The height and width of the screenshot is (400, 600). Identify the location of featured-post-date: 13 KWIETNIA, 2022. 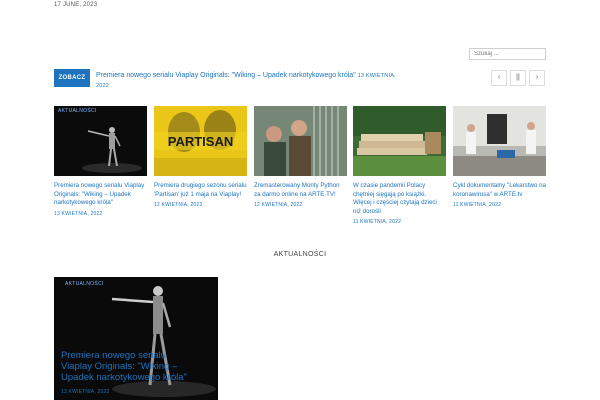
(85, 392).